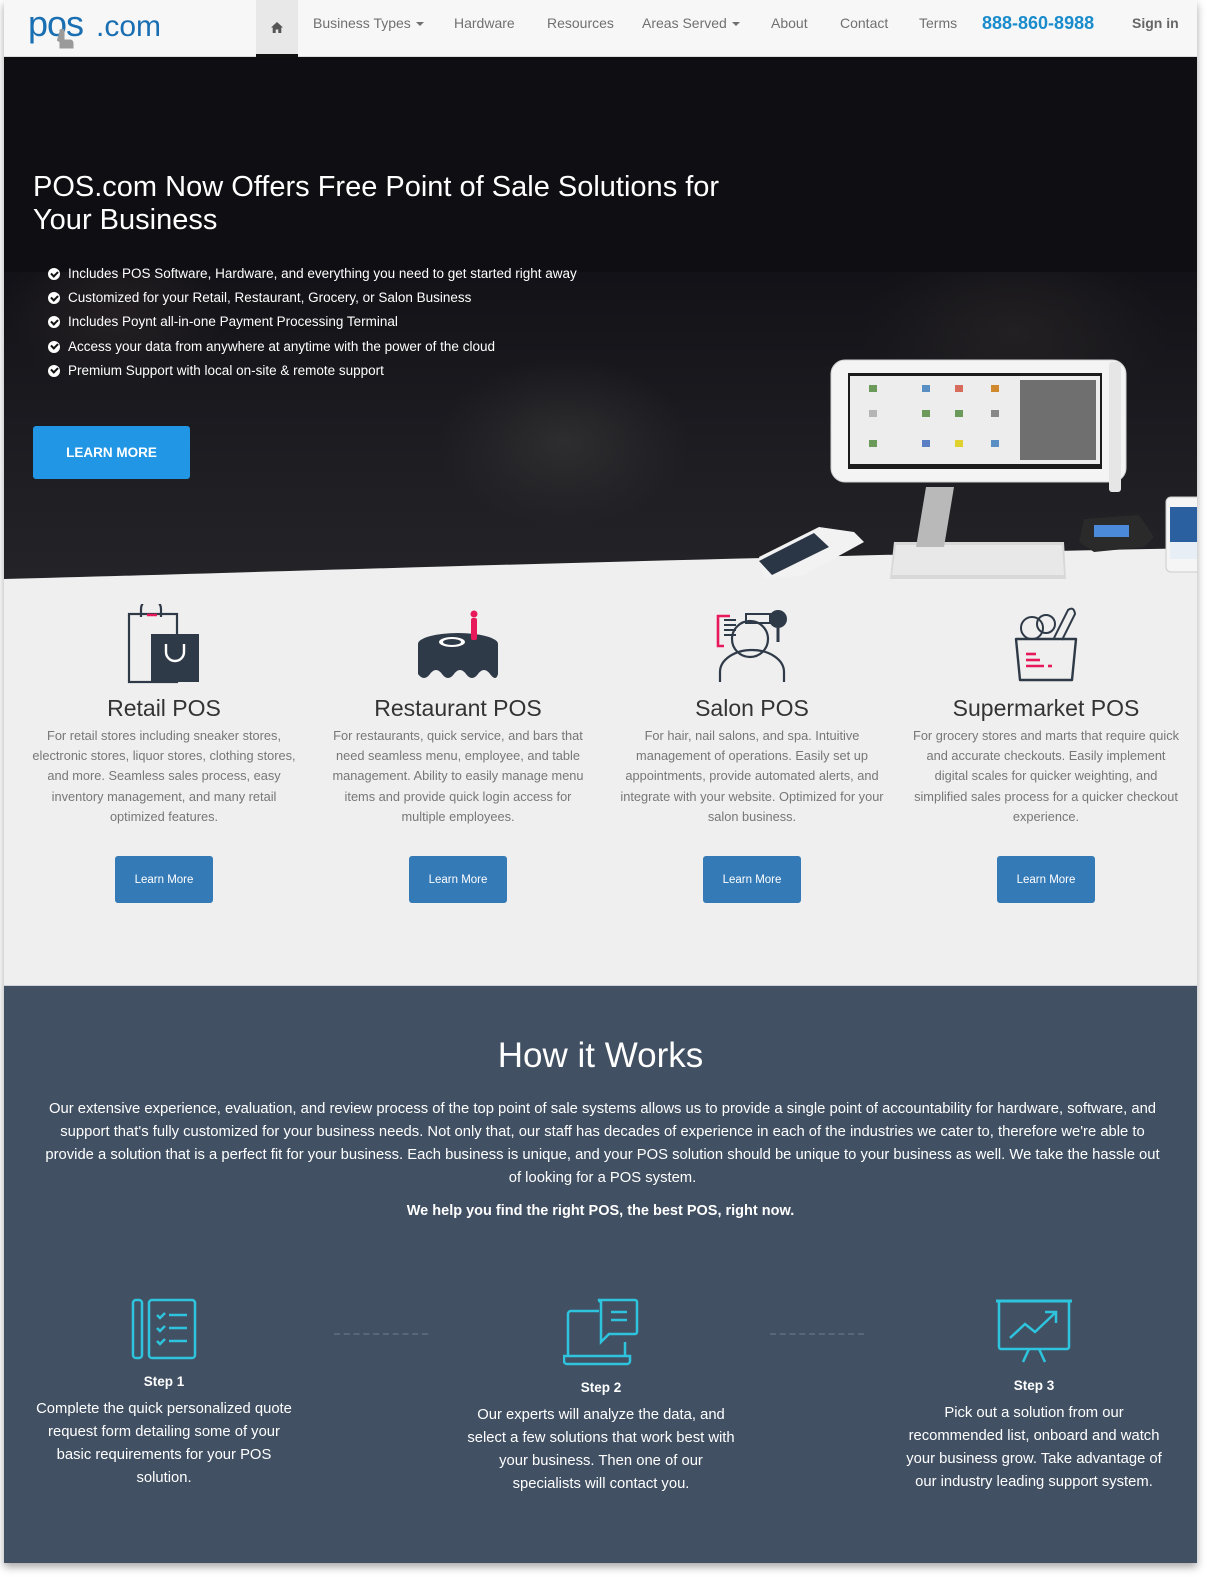  What do you see at coordinates (600, 1055) in the screenshot?
I see `how-it-works-title: How it Works` at bounding box center [600, 1055].